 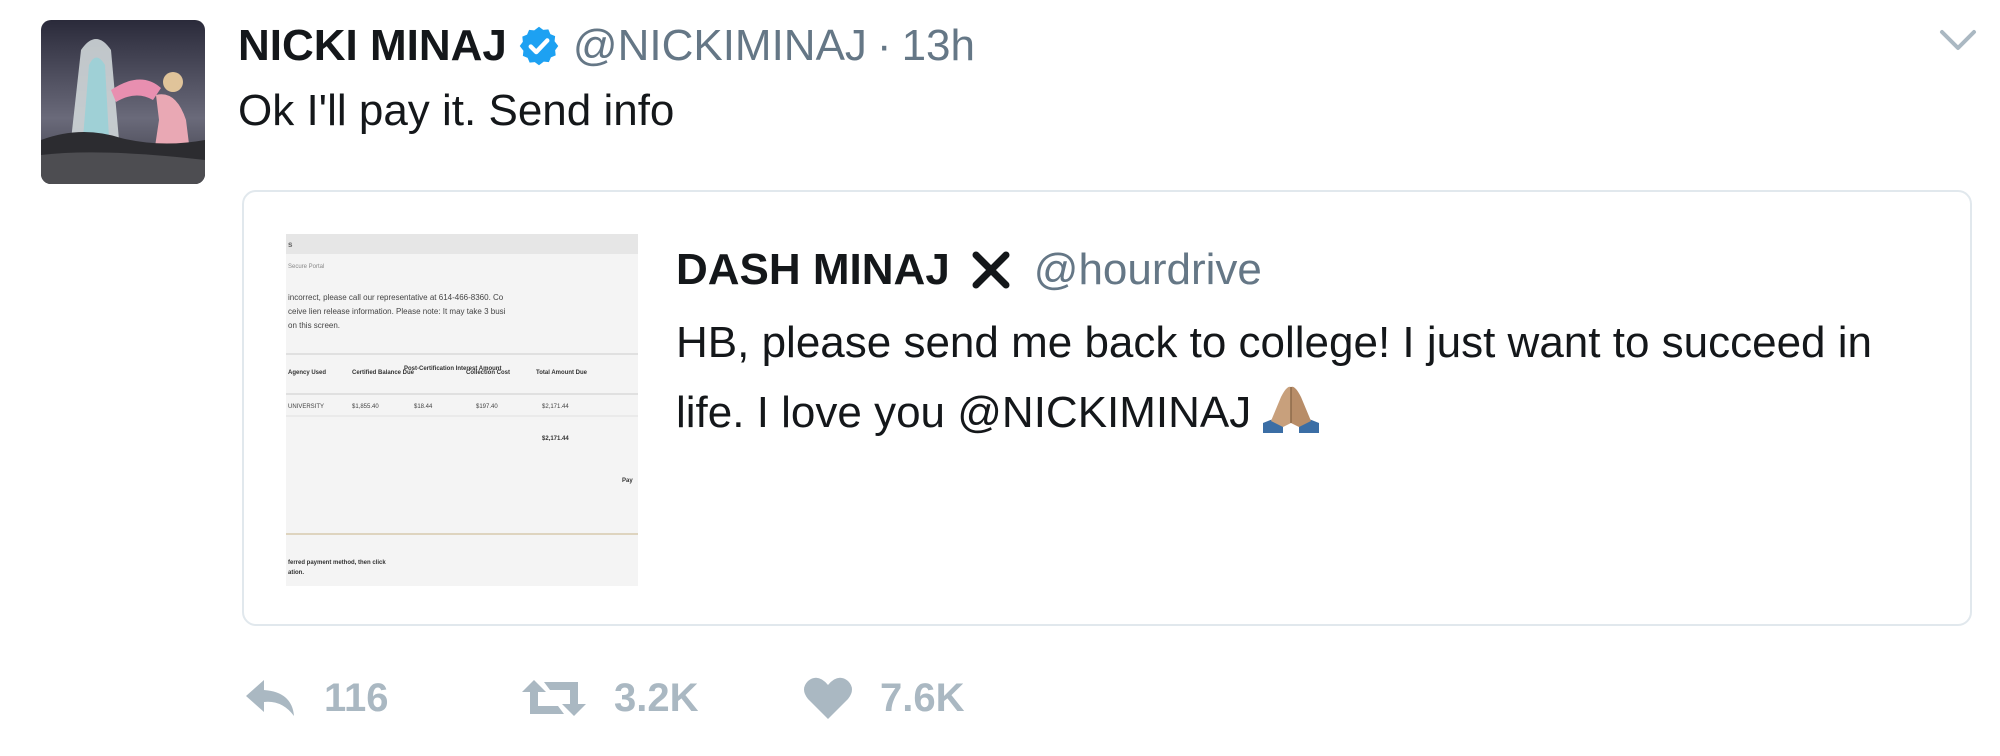 I want to click on retweet-icon, so click(x=554, y=698).